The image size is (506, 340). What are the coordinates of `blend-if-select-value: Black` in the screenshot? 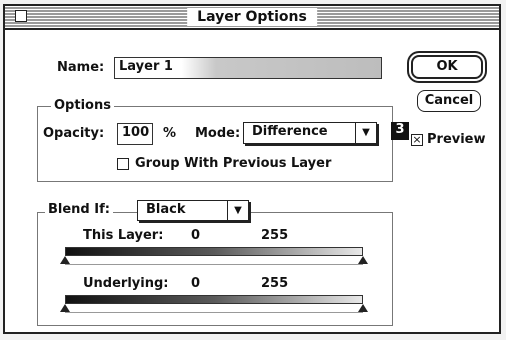 It's located at (166, 209).